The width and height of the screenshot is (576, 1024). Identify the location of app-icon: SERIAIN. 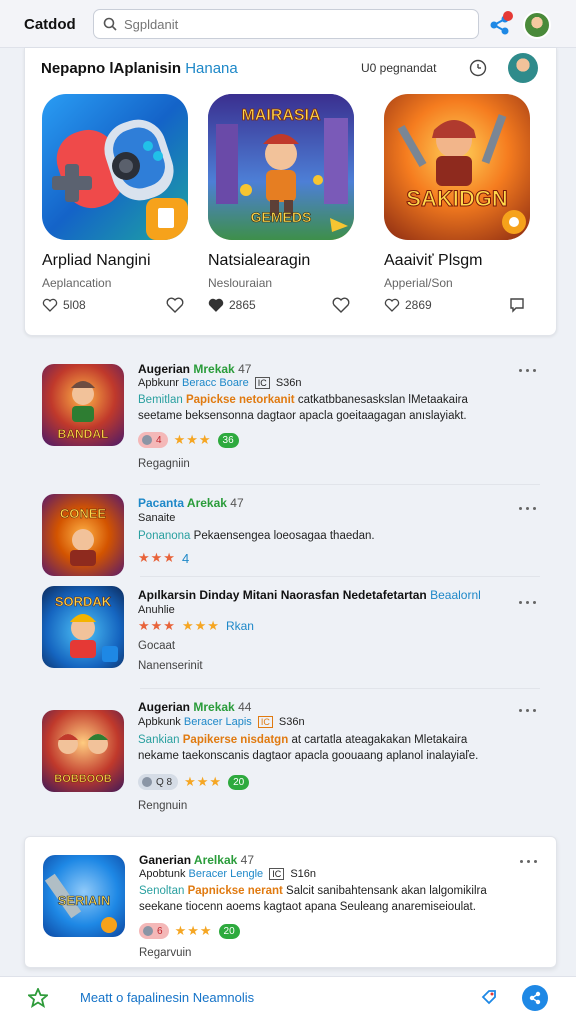
(84, 896).